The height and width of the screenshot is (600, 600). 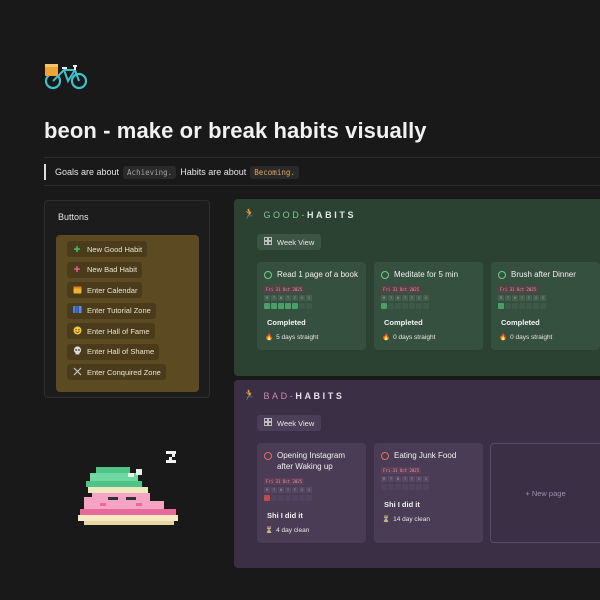 I want to click on streak-text: 14 day clean, so click(x=411, y=519).